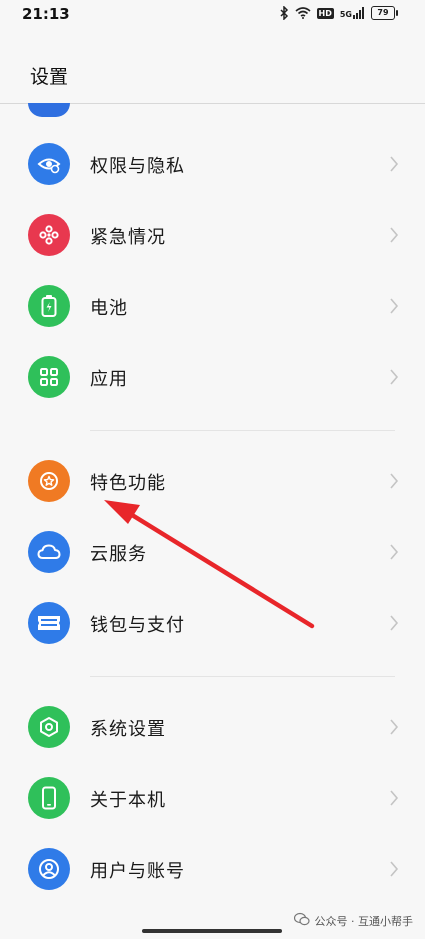 The height and width of the screenshot is (939, 425). What do you see at coordinates (49, 377) in the screenshot?
I see `apps-grid-icon` at bounding box center [49, 377].